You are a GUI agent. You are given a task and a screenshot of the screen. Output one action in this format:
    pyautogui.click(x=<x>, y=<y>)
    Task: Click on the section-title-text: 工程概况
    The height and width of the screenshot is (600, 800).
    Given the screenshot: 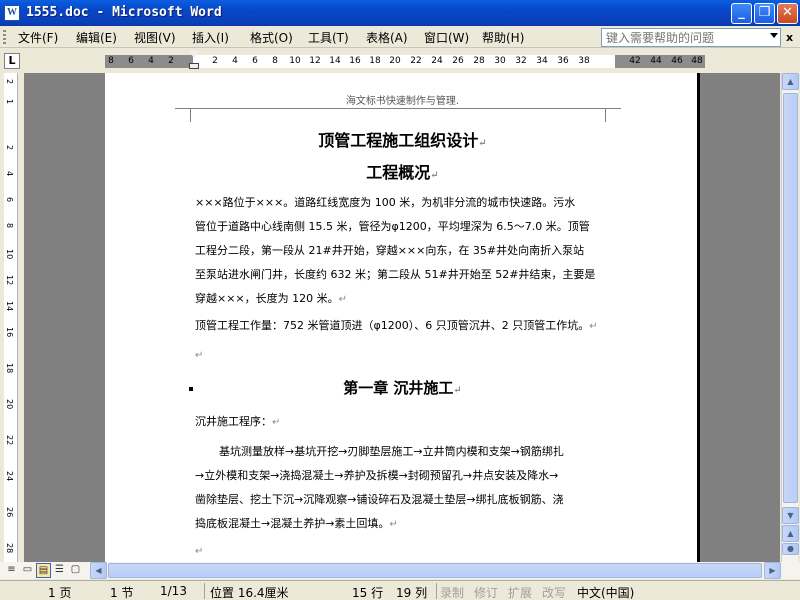 What is the action you would take?
    pyautogui.click(x=398, y=172)
    